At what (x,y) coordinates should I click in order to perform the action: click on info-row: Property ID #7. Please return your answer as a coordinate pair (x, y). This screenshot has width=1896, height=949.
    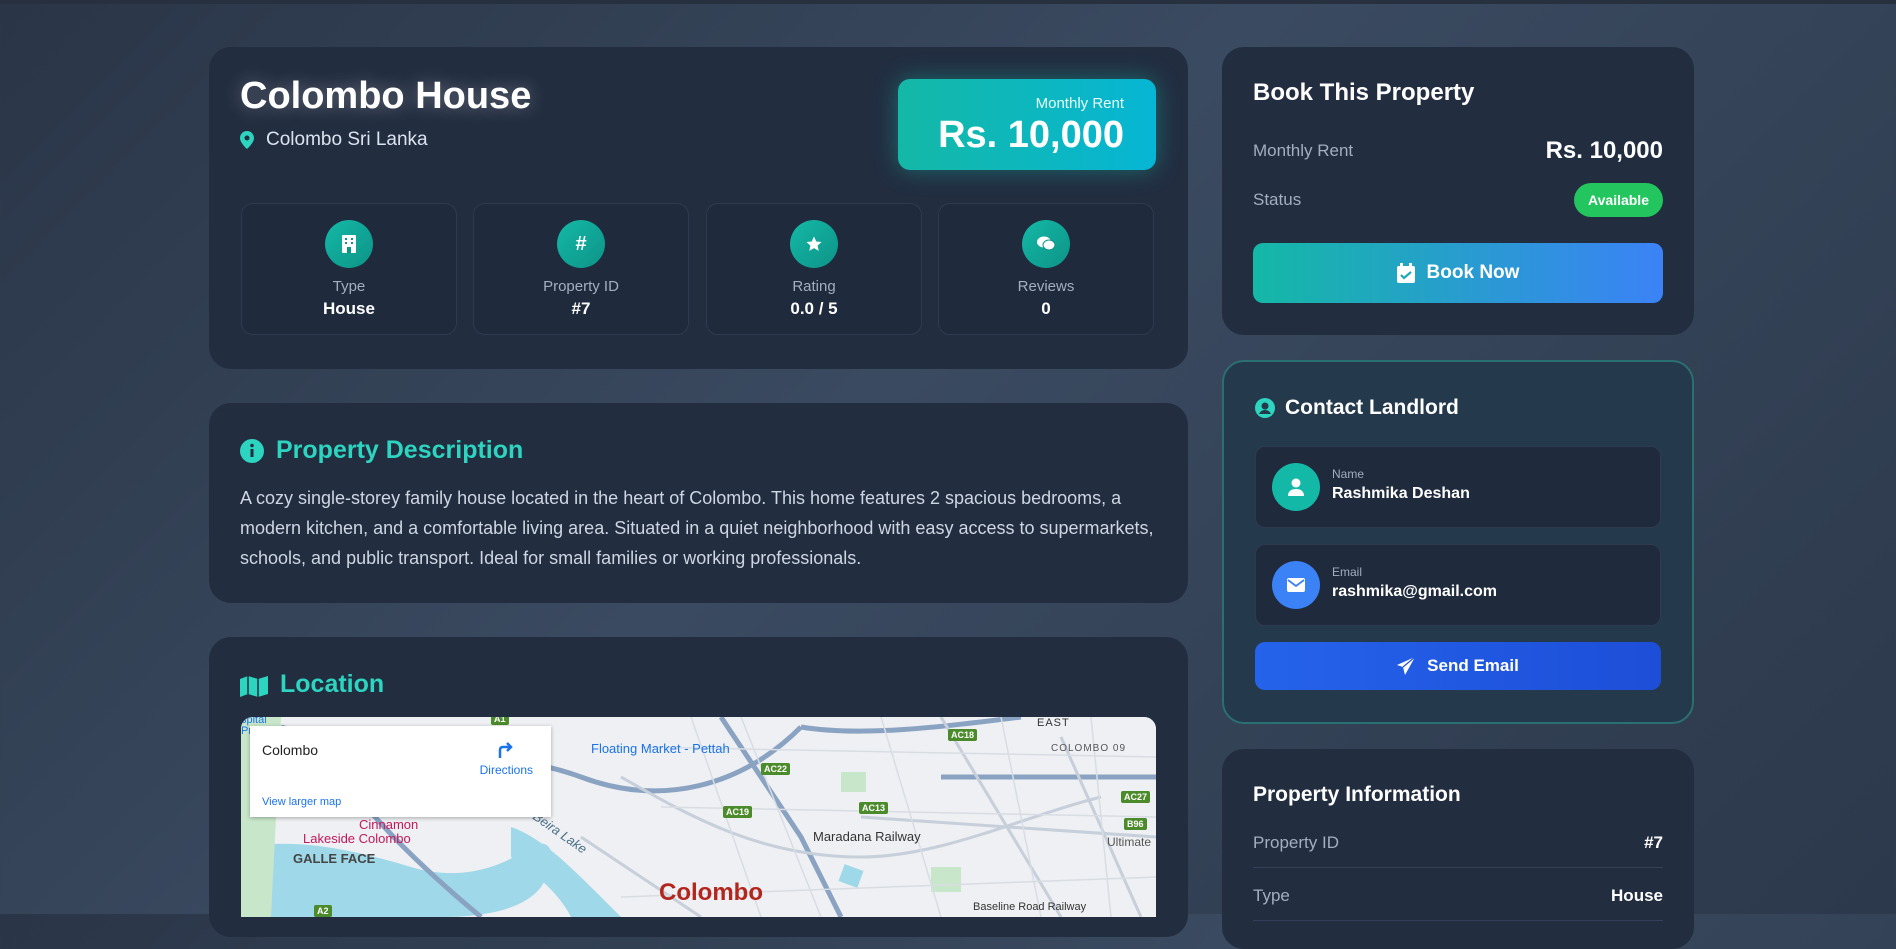
    Looking at the image, I should click on (1458, 850).